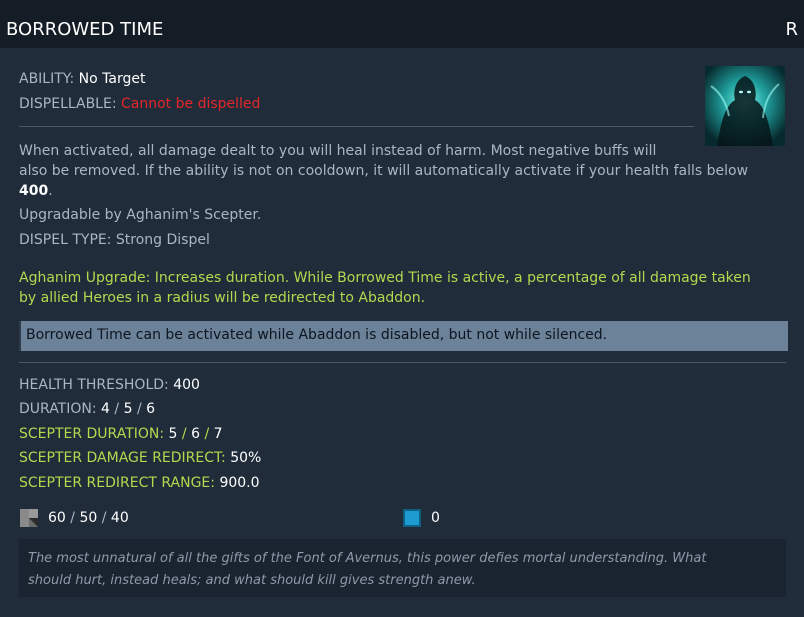 This screenshot has height=617, width=804. I want to click on health-threshold-inline: 400, so click(34, 191).